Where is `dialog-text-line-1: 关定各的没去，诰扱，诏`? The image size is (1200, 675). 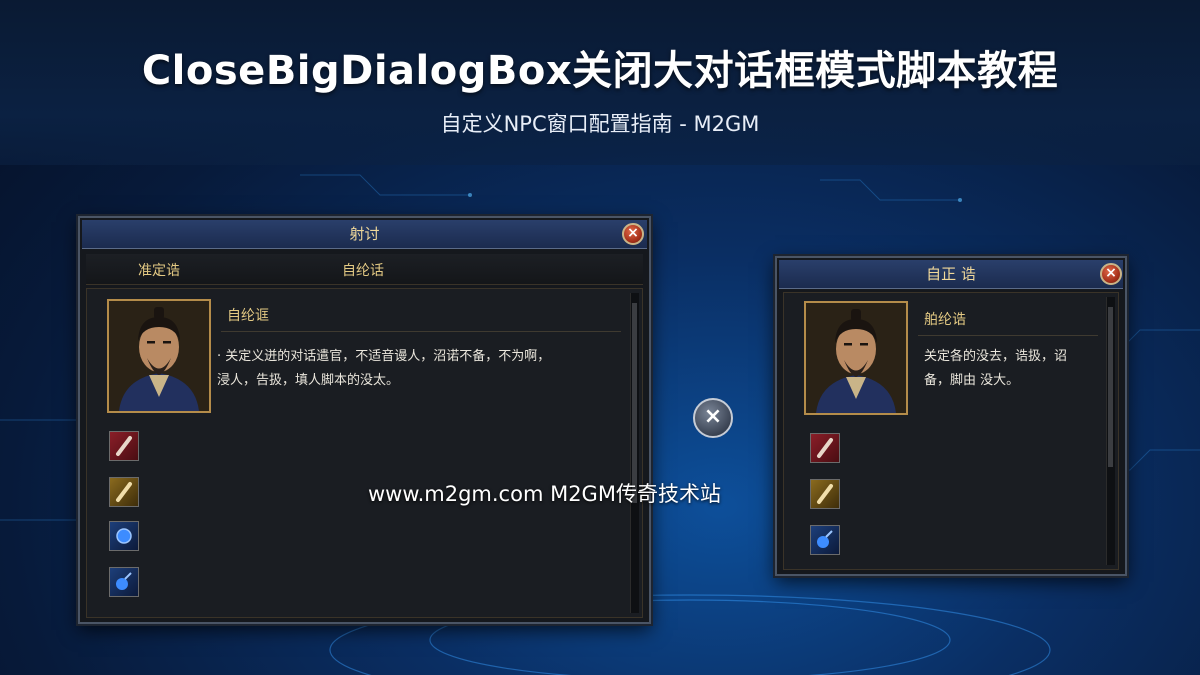
dialog-text-line-1: 关定各的没去，诰扱，诏 is located at coordinates (996, 356).